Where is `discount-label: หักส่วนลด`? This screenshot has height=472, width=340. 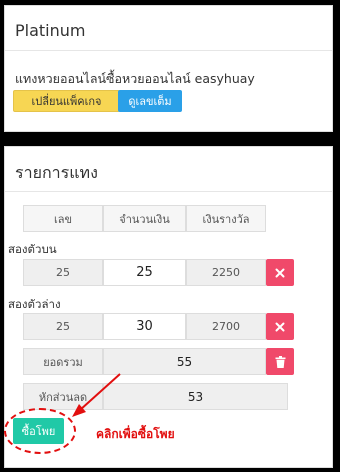 discount-label: หักส่วนลด is located at coordinates (63, 396).